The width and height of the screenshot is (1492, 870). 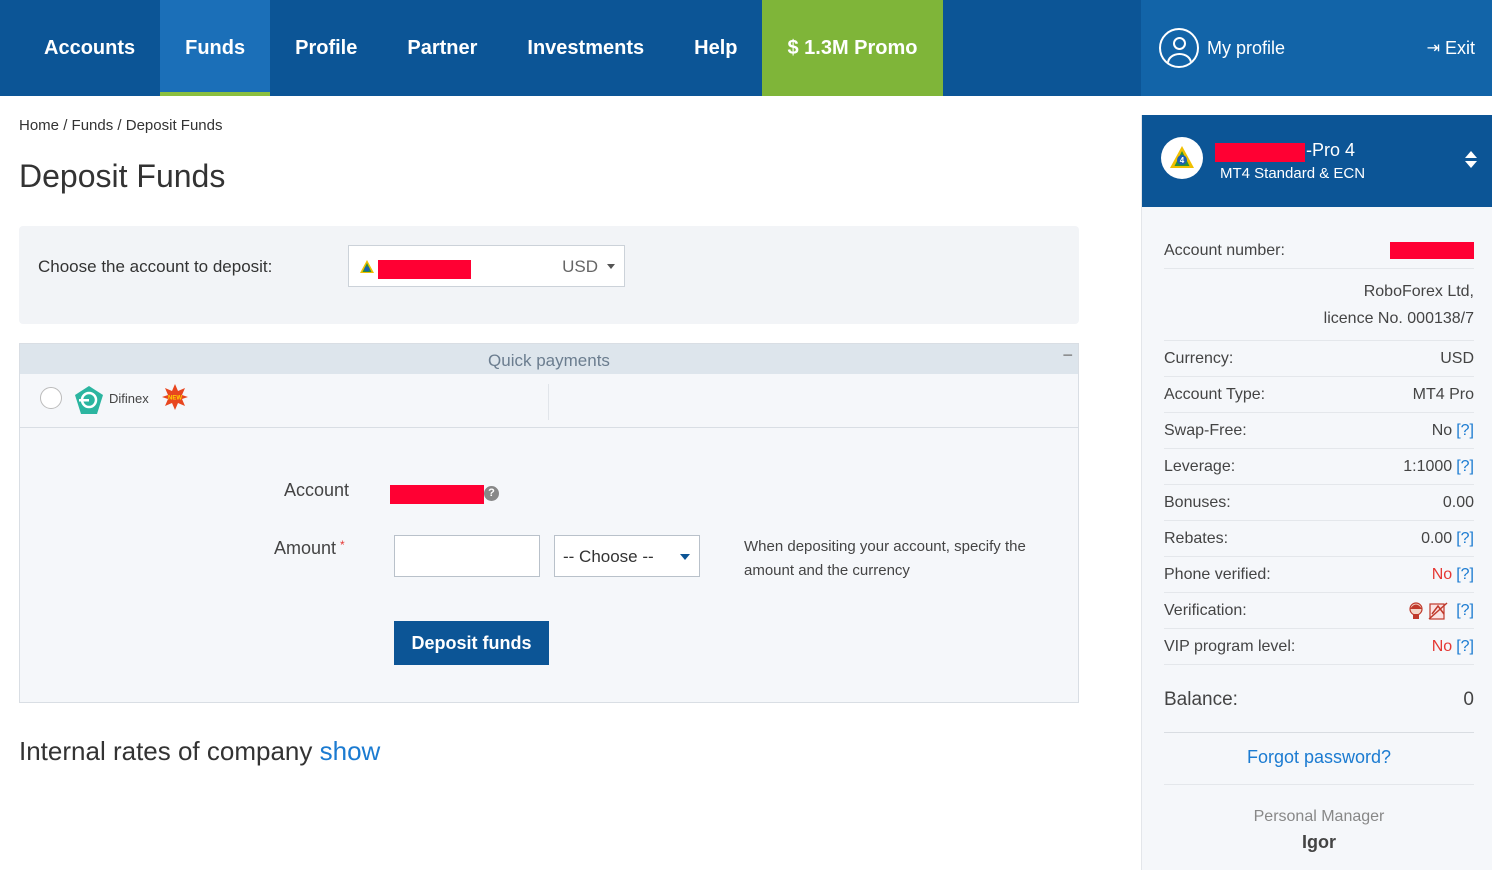 What do you see at coordinates (1319, 359) in the screenshot?
I see `currency-row: Currency: USD` at bounding box center [1319, 359].